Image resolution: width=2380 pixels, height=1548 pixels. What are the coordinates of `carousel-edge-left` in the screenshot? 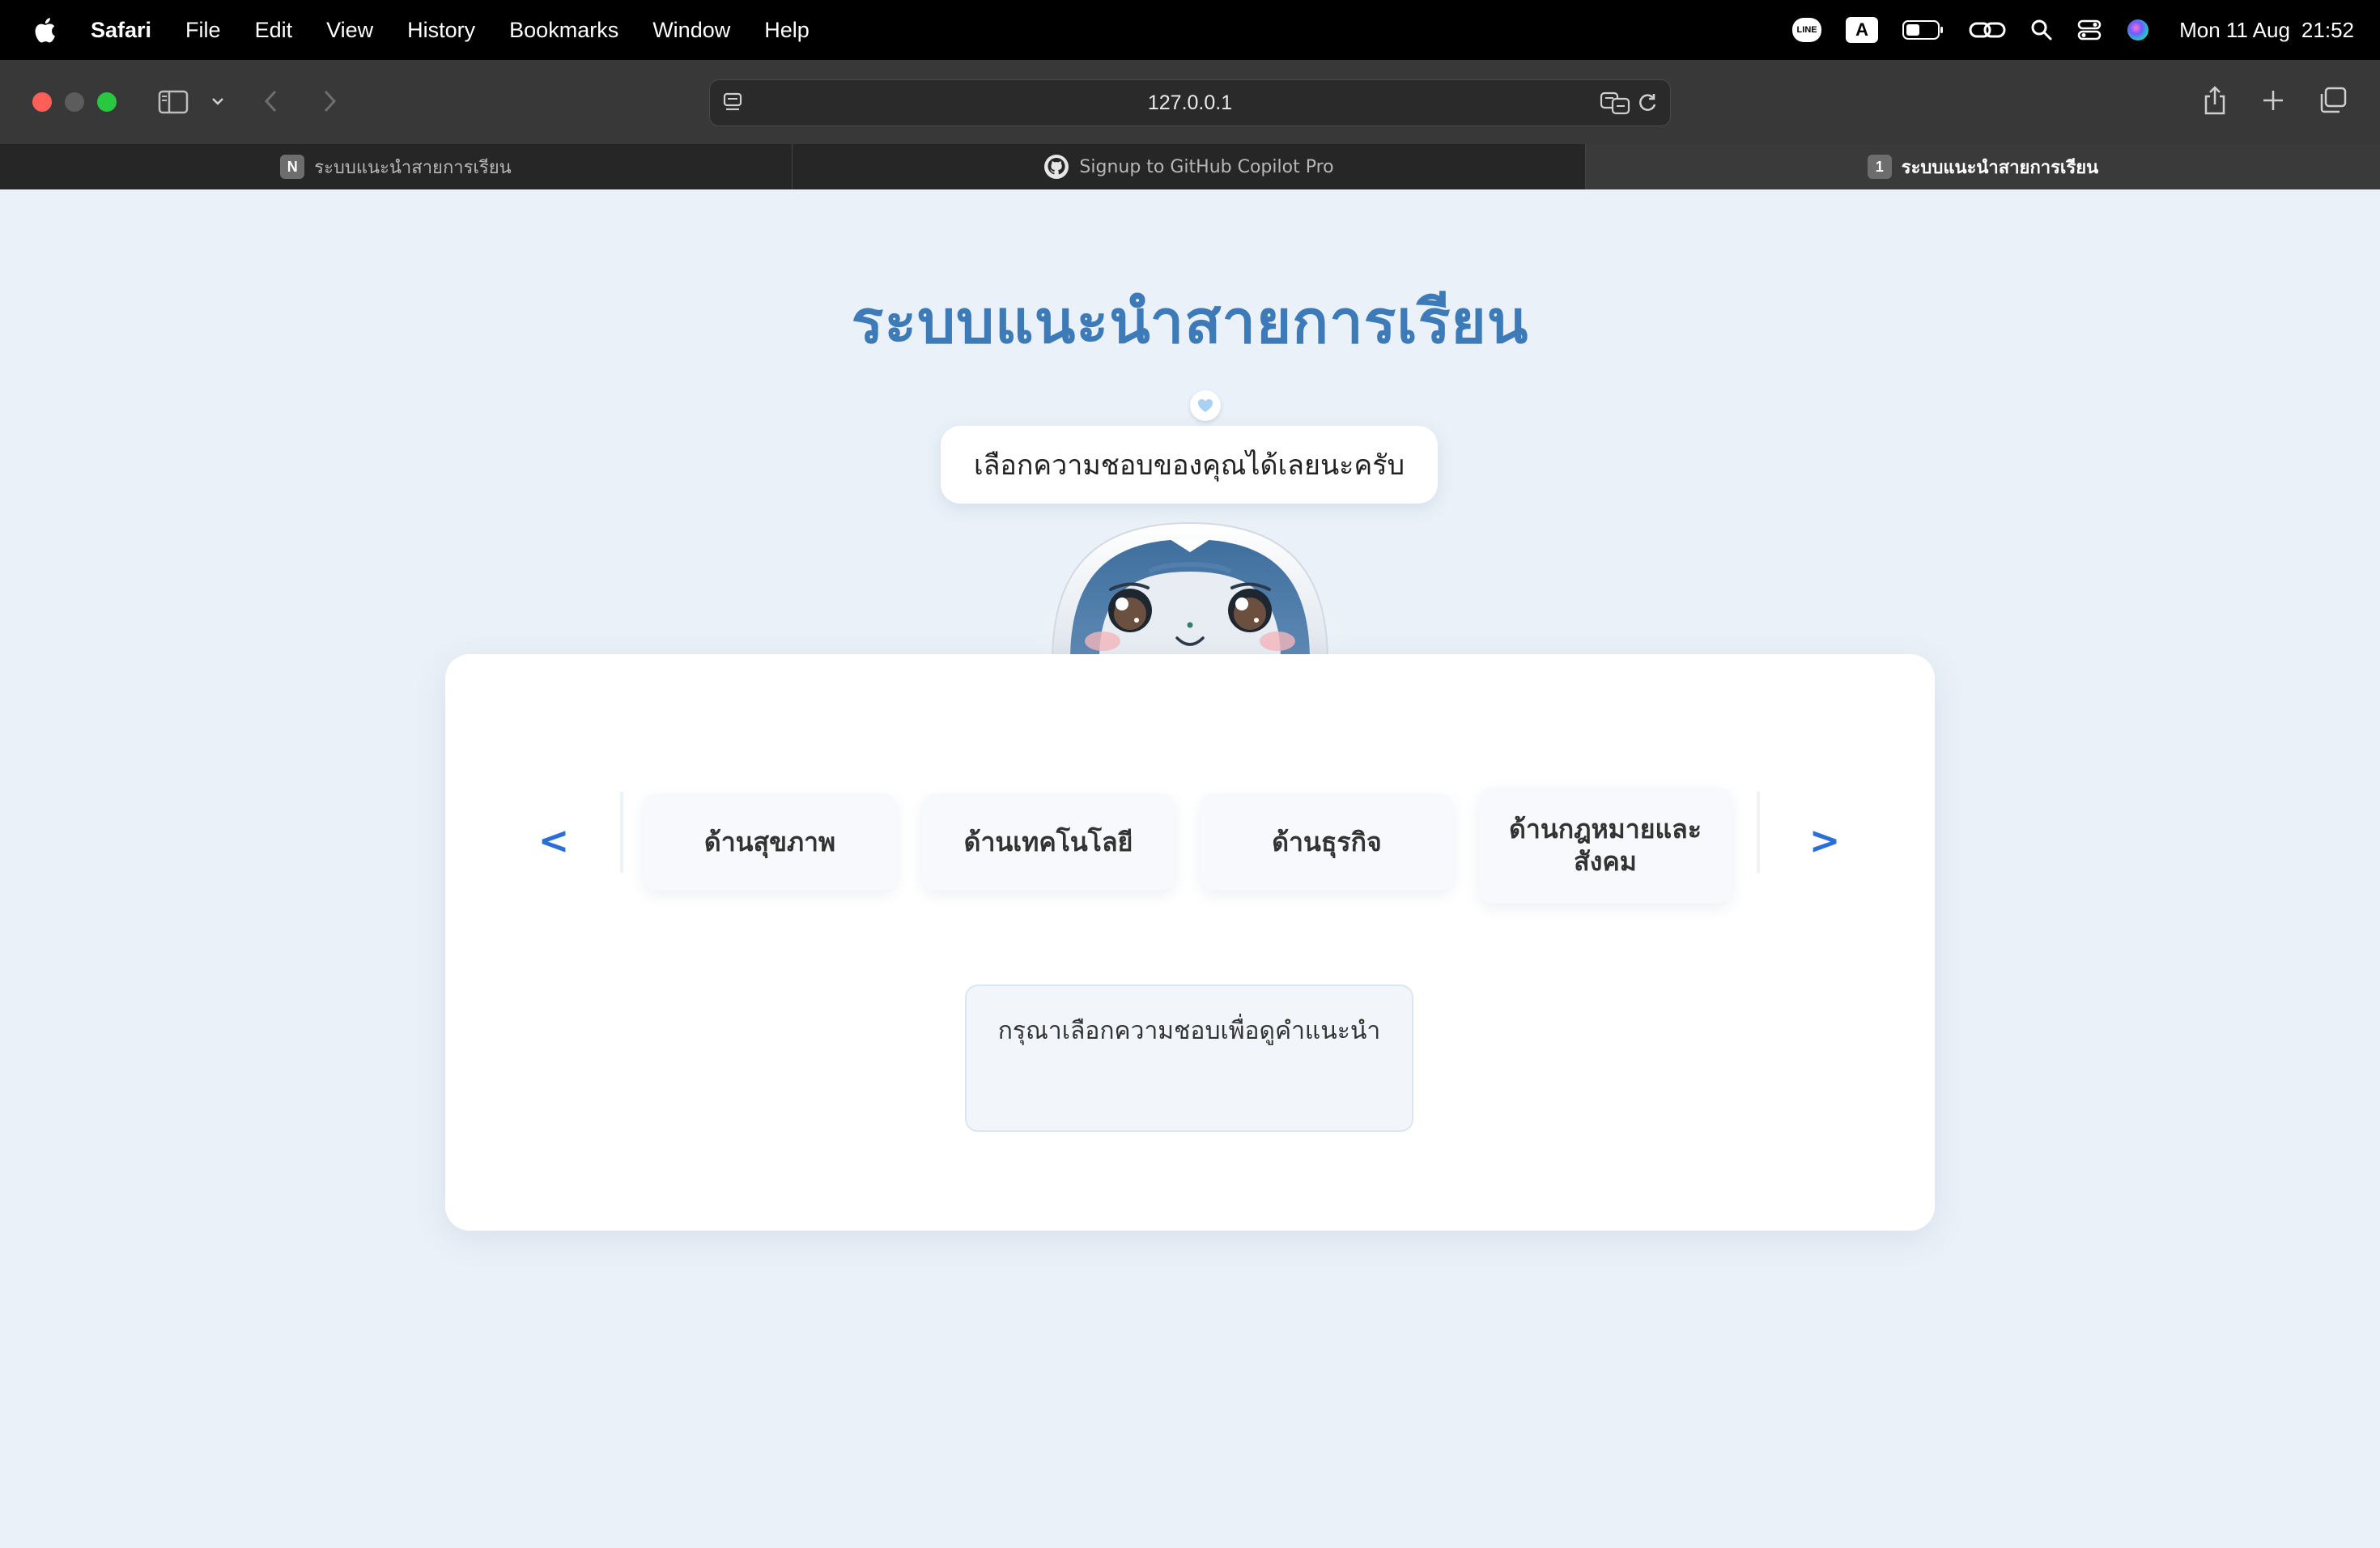 It's located at (621, 832).